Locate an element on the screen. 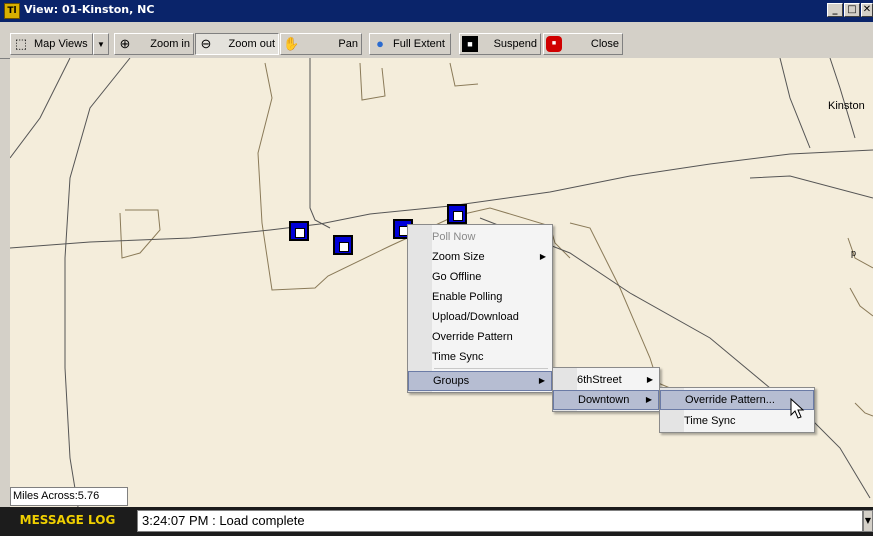 Image resolution: width=873 pixels, height=536 pixels. globe-icon: ● is located at coordinates (380, 43).